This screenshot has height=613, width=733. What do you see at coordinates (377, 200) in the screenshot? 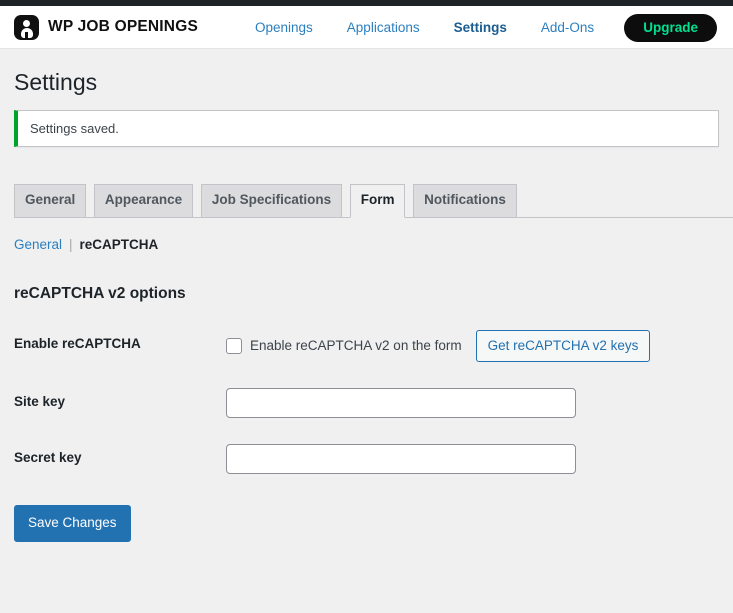
I see `tab-form: Form` at bounding box center [377, 200].